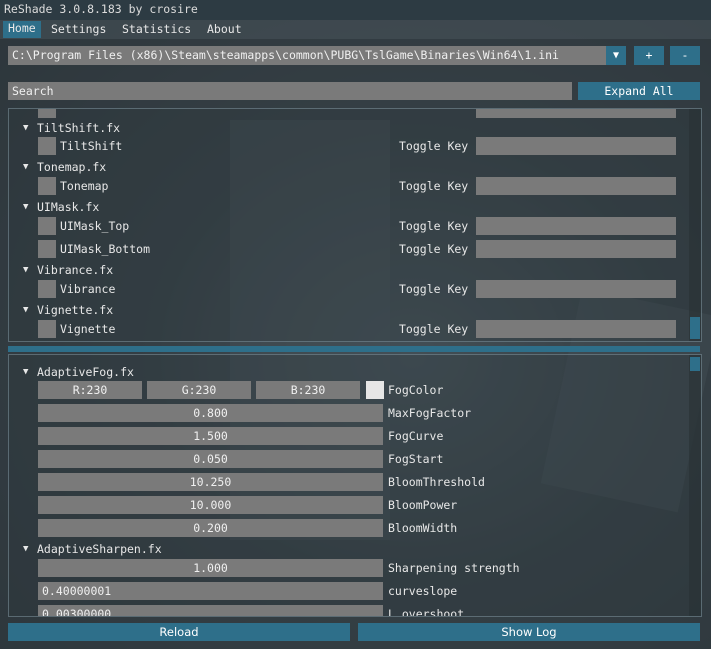  I want to click on variables-scrollbar, so click(695, 485).